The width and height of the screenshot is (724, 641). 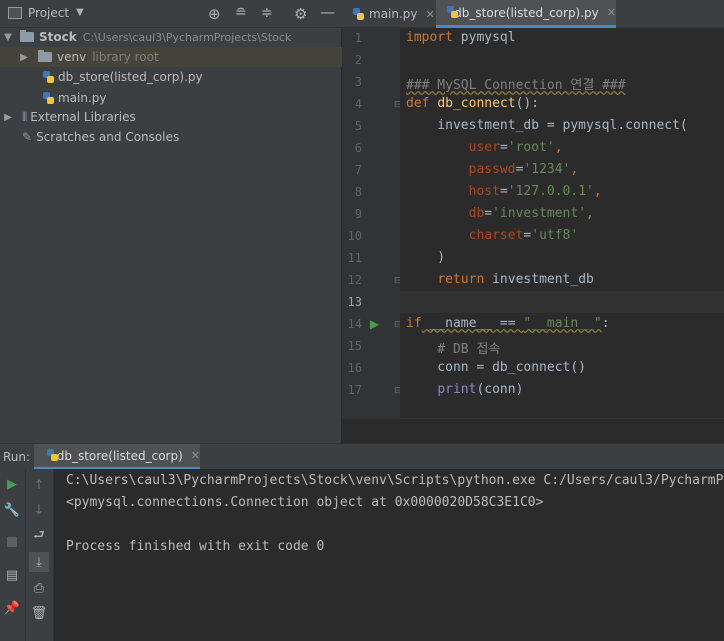 I want to click on project-panel-header: Project ▼ ⊕ ≘ ≑ ⚙ —, so click(x=171, y=14).